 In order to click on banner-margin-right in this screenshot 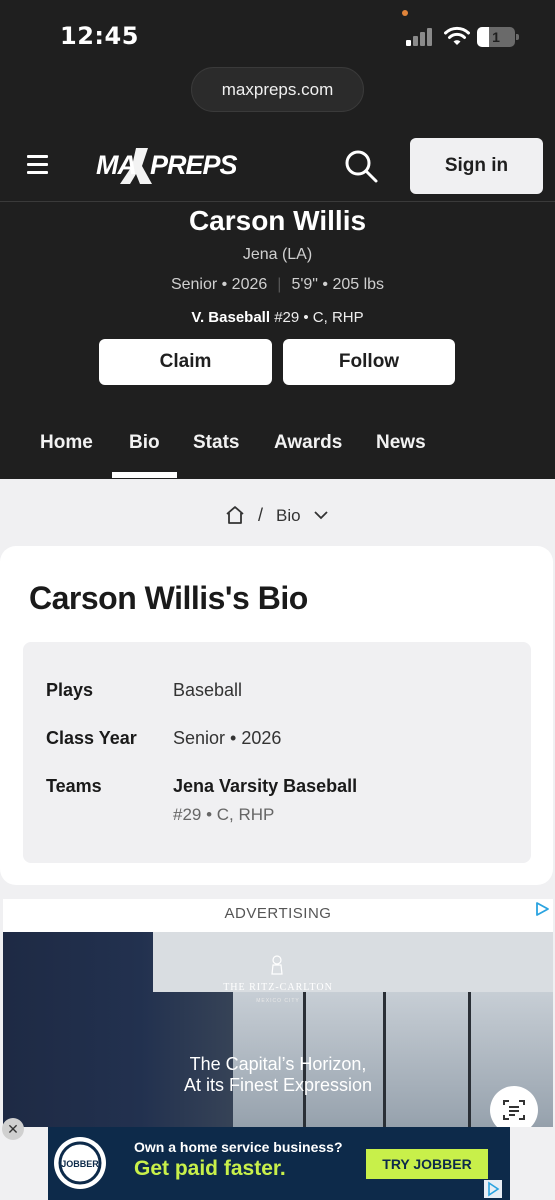, I will do `click(532, 1163)`.